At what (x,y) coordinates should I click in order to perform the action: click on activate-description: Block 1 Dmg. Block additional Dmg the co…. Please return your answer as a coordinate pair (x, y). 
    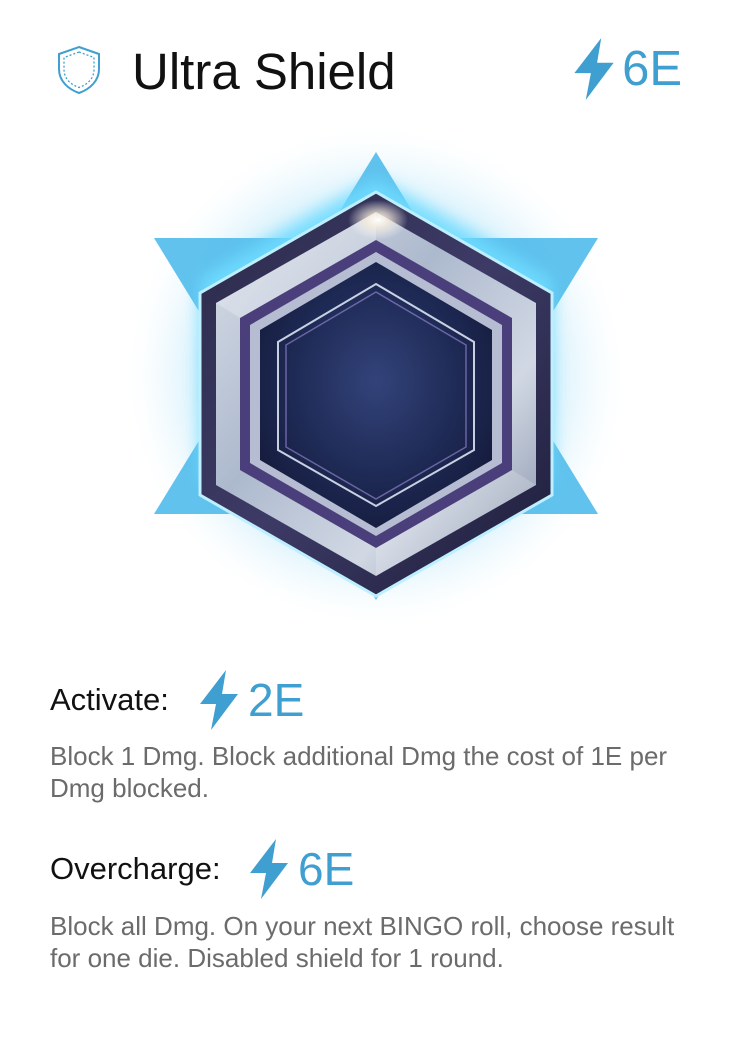
    Looking at the image, I should click on (359, 772).